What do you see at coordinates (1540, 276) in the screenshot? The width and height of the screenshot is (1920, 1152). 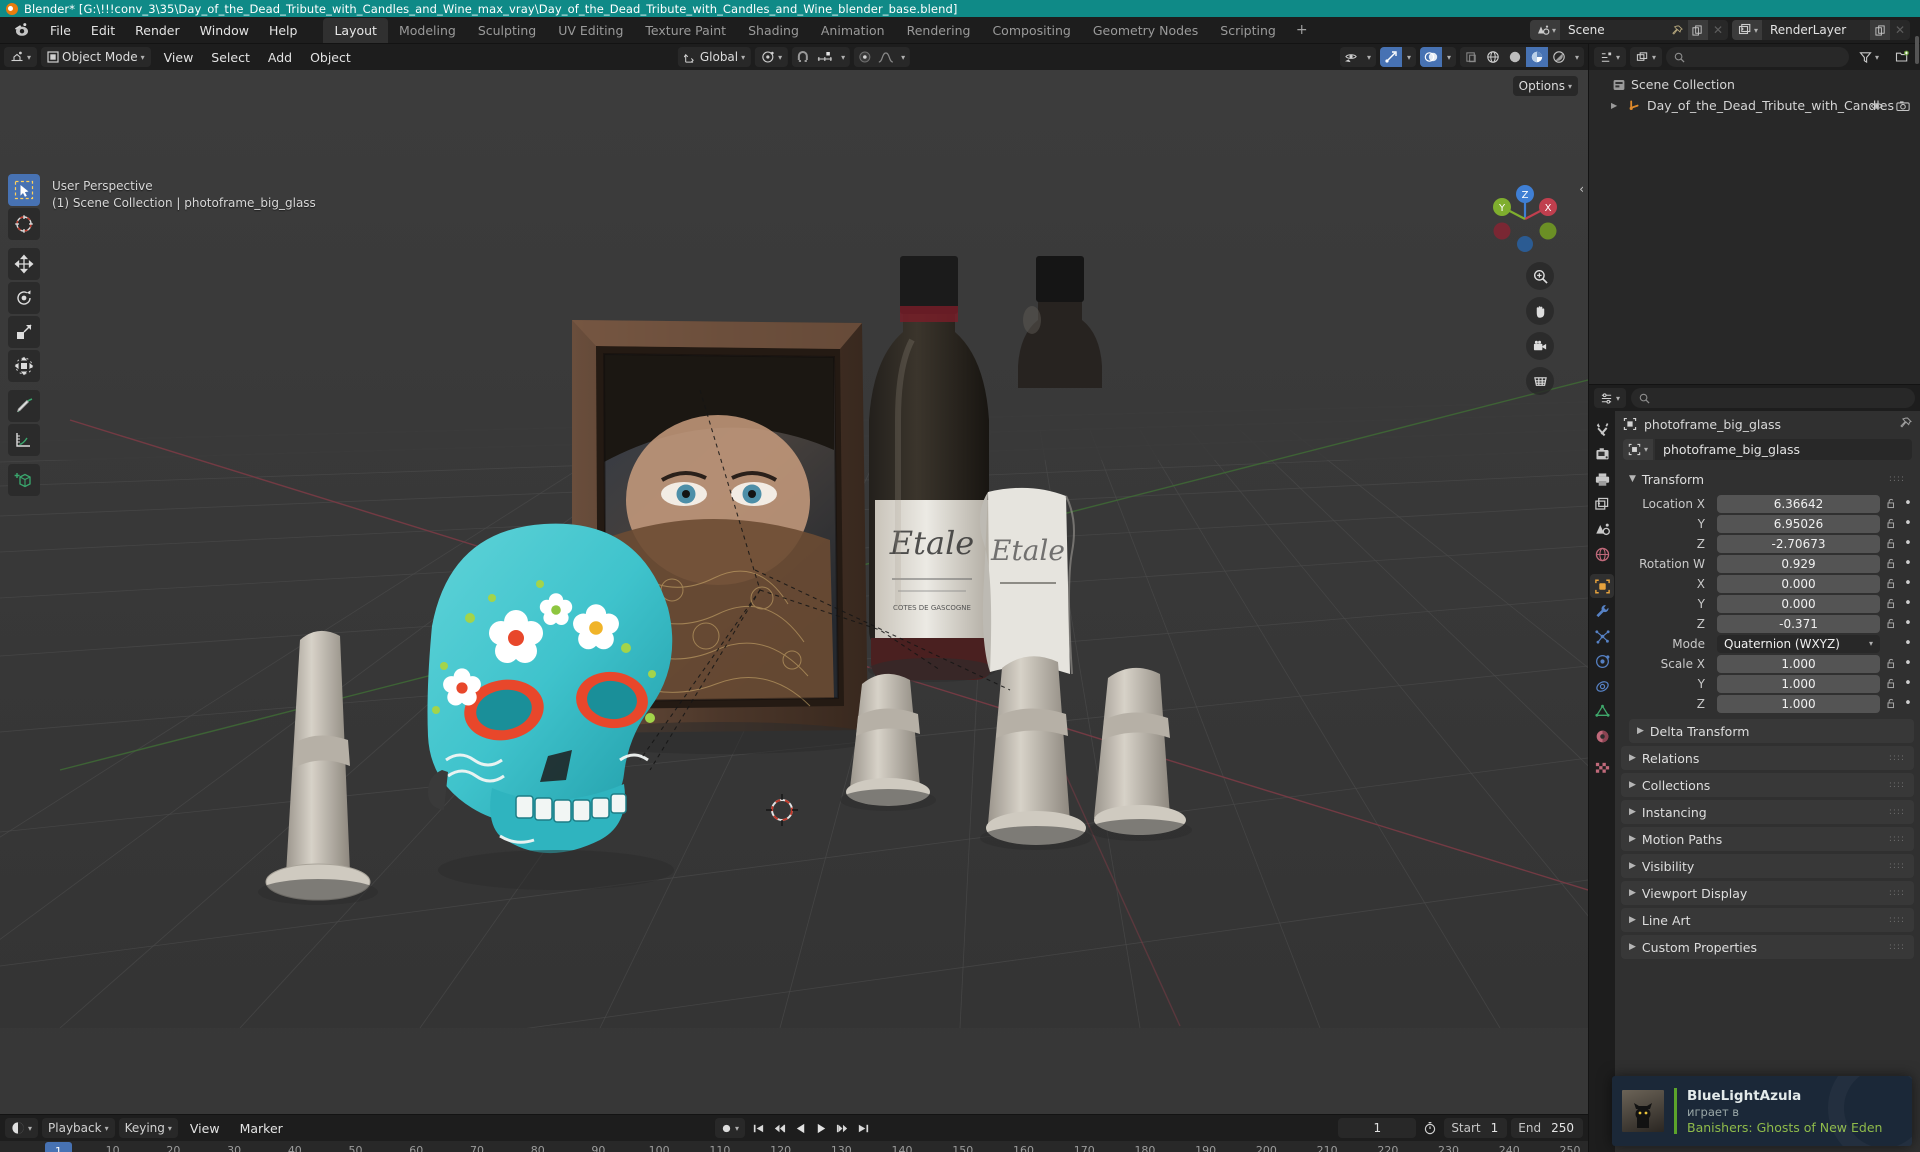 I see `zoom-icon` at bounding box center [1540, 276].